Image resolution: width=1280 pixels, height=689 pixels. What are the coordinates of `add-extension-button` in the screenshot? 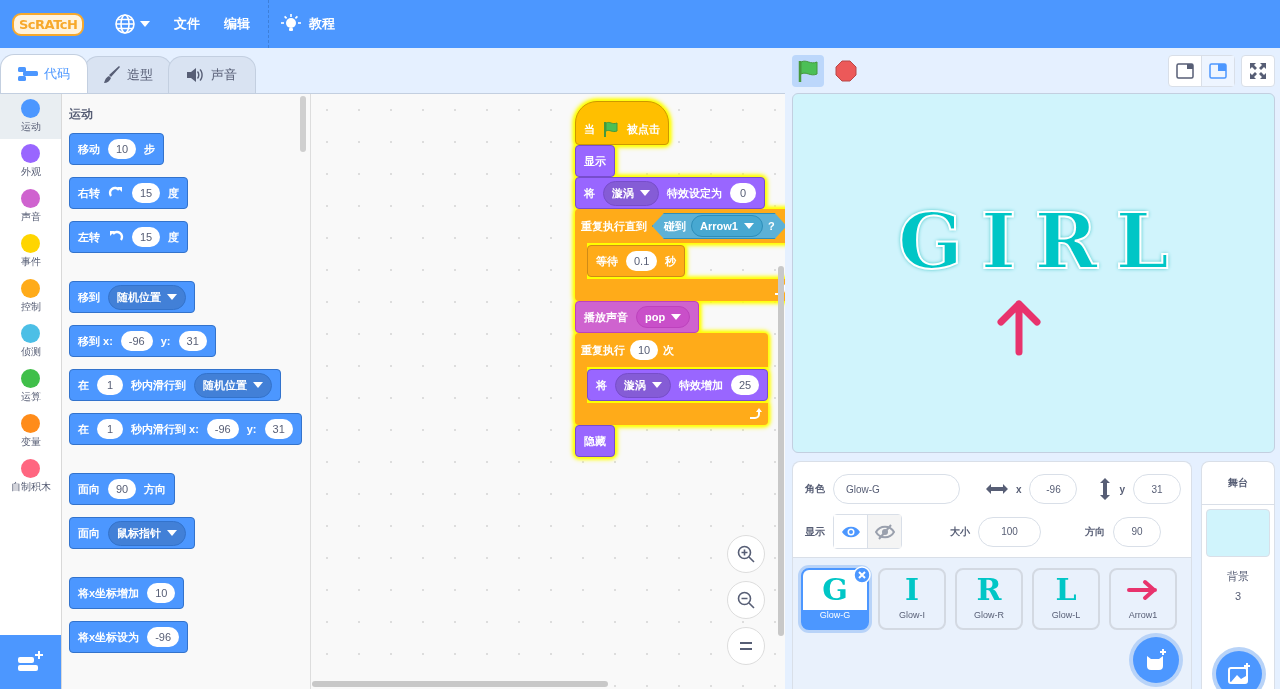 It's located at (30, 662).